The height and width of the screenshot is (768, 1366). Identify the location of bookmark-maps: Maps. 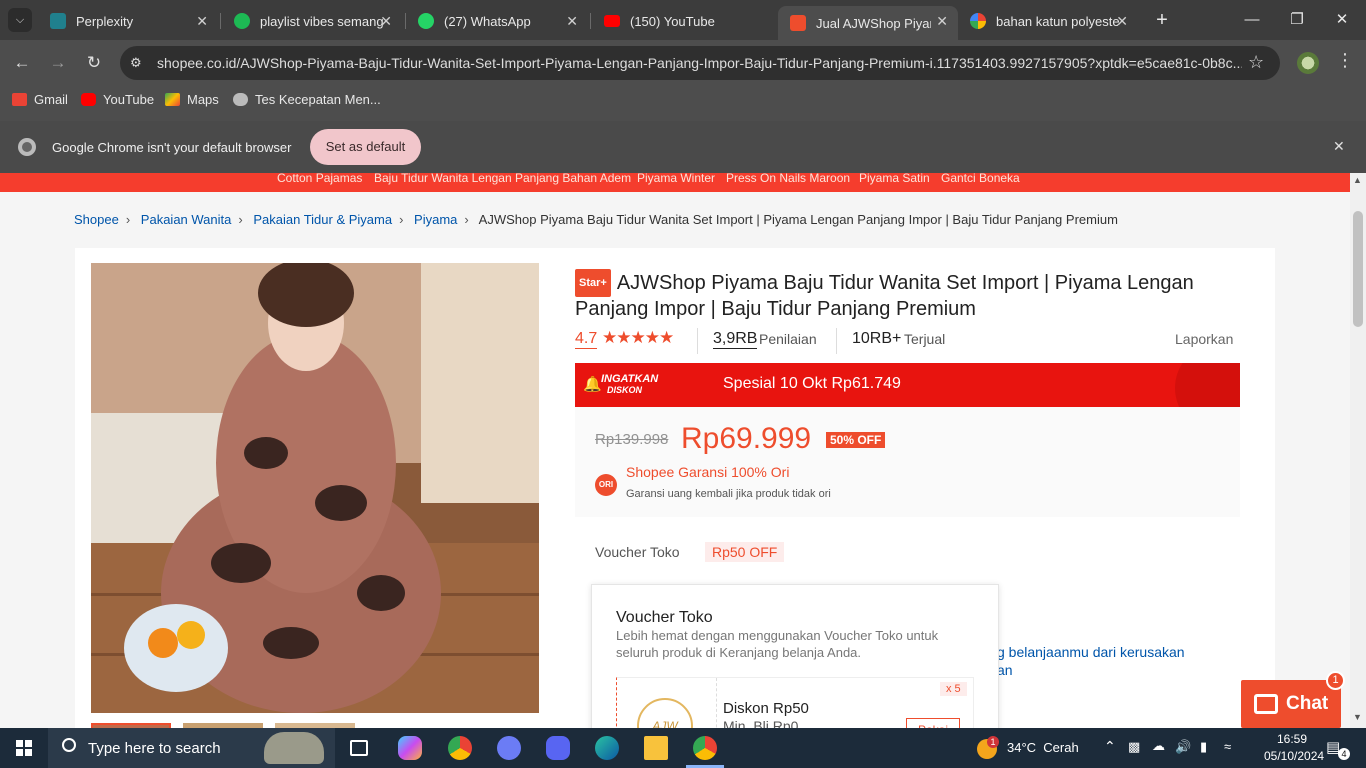
(192, 99).